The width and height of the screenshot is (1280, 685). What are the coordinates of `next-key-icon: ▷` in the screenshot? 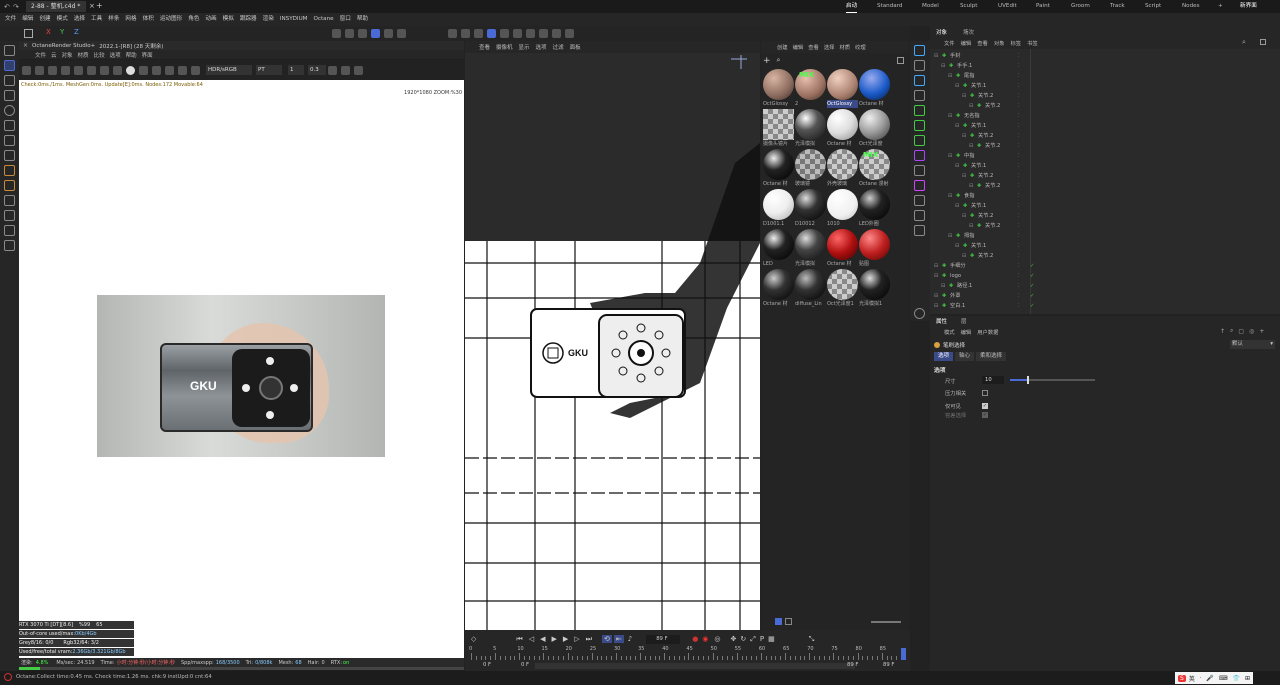 It's located at (576, 639).